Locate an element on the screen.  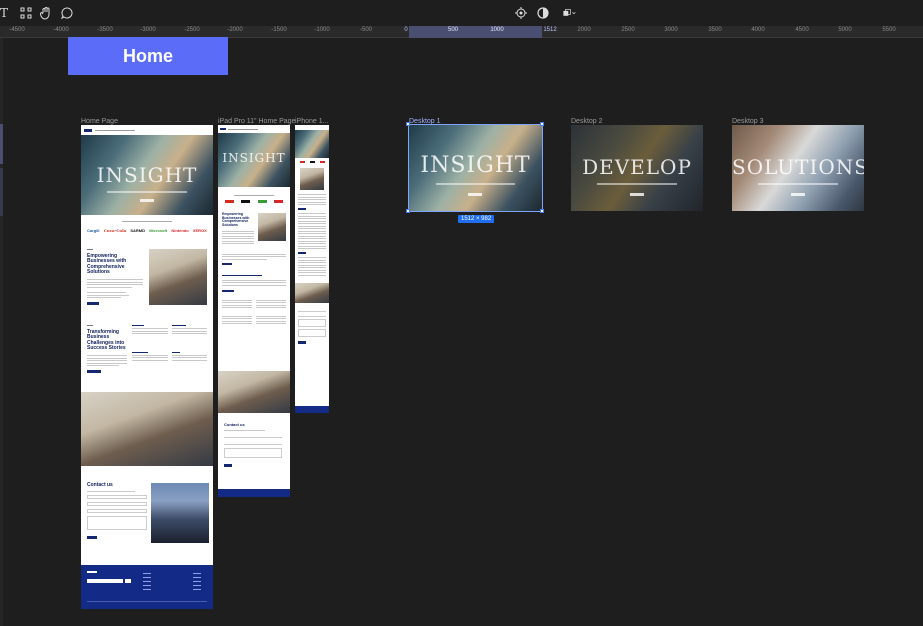
target-icon is located at coordinates (521, 13).